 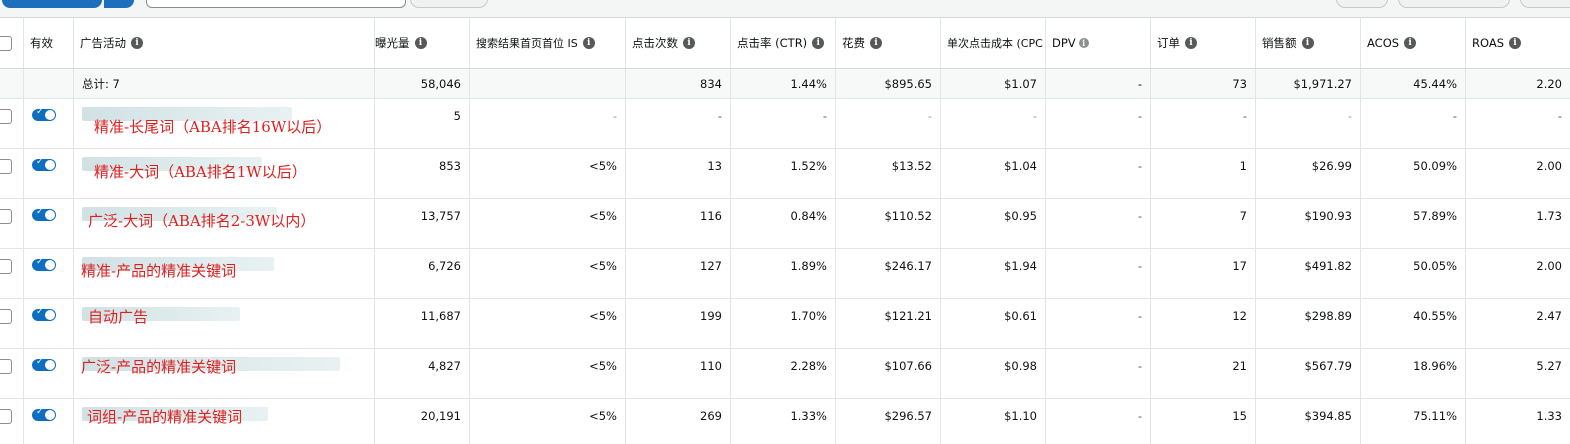 What do you see at coordinates (993, 323) in the screenshot?
I see `cell-cpc: $0.61` at bounding box center [993, 323].